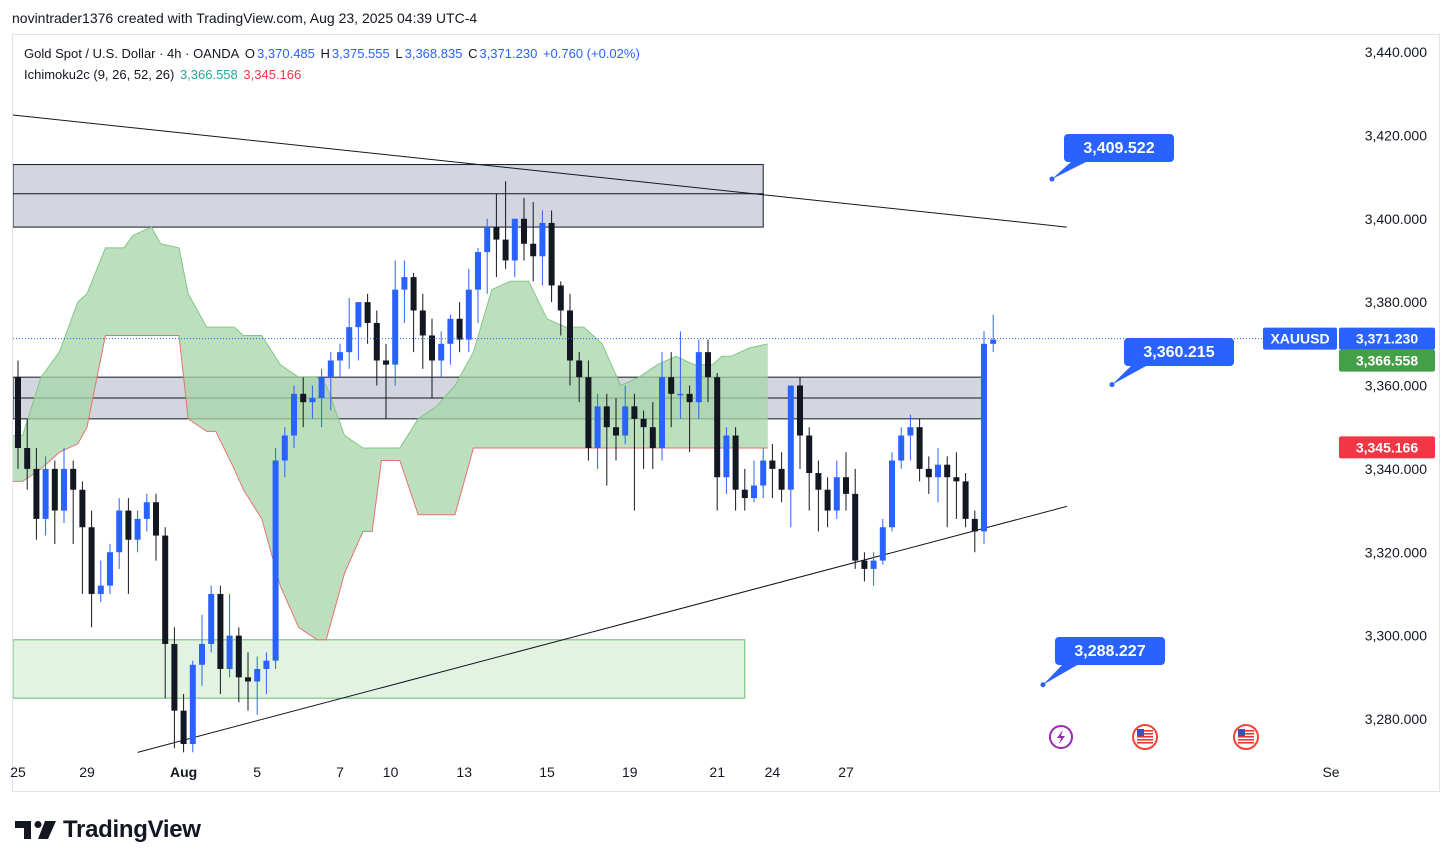 The height and width of the screenshot is (868, 1453). I want to click on symbol-name: Gold Spot / U.S. Dollar · 4h · OANDA, so click(131, 53).